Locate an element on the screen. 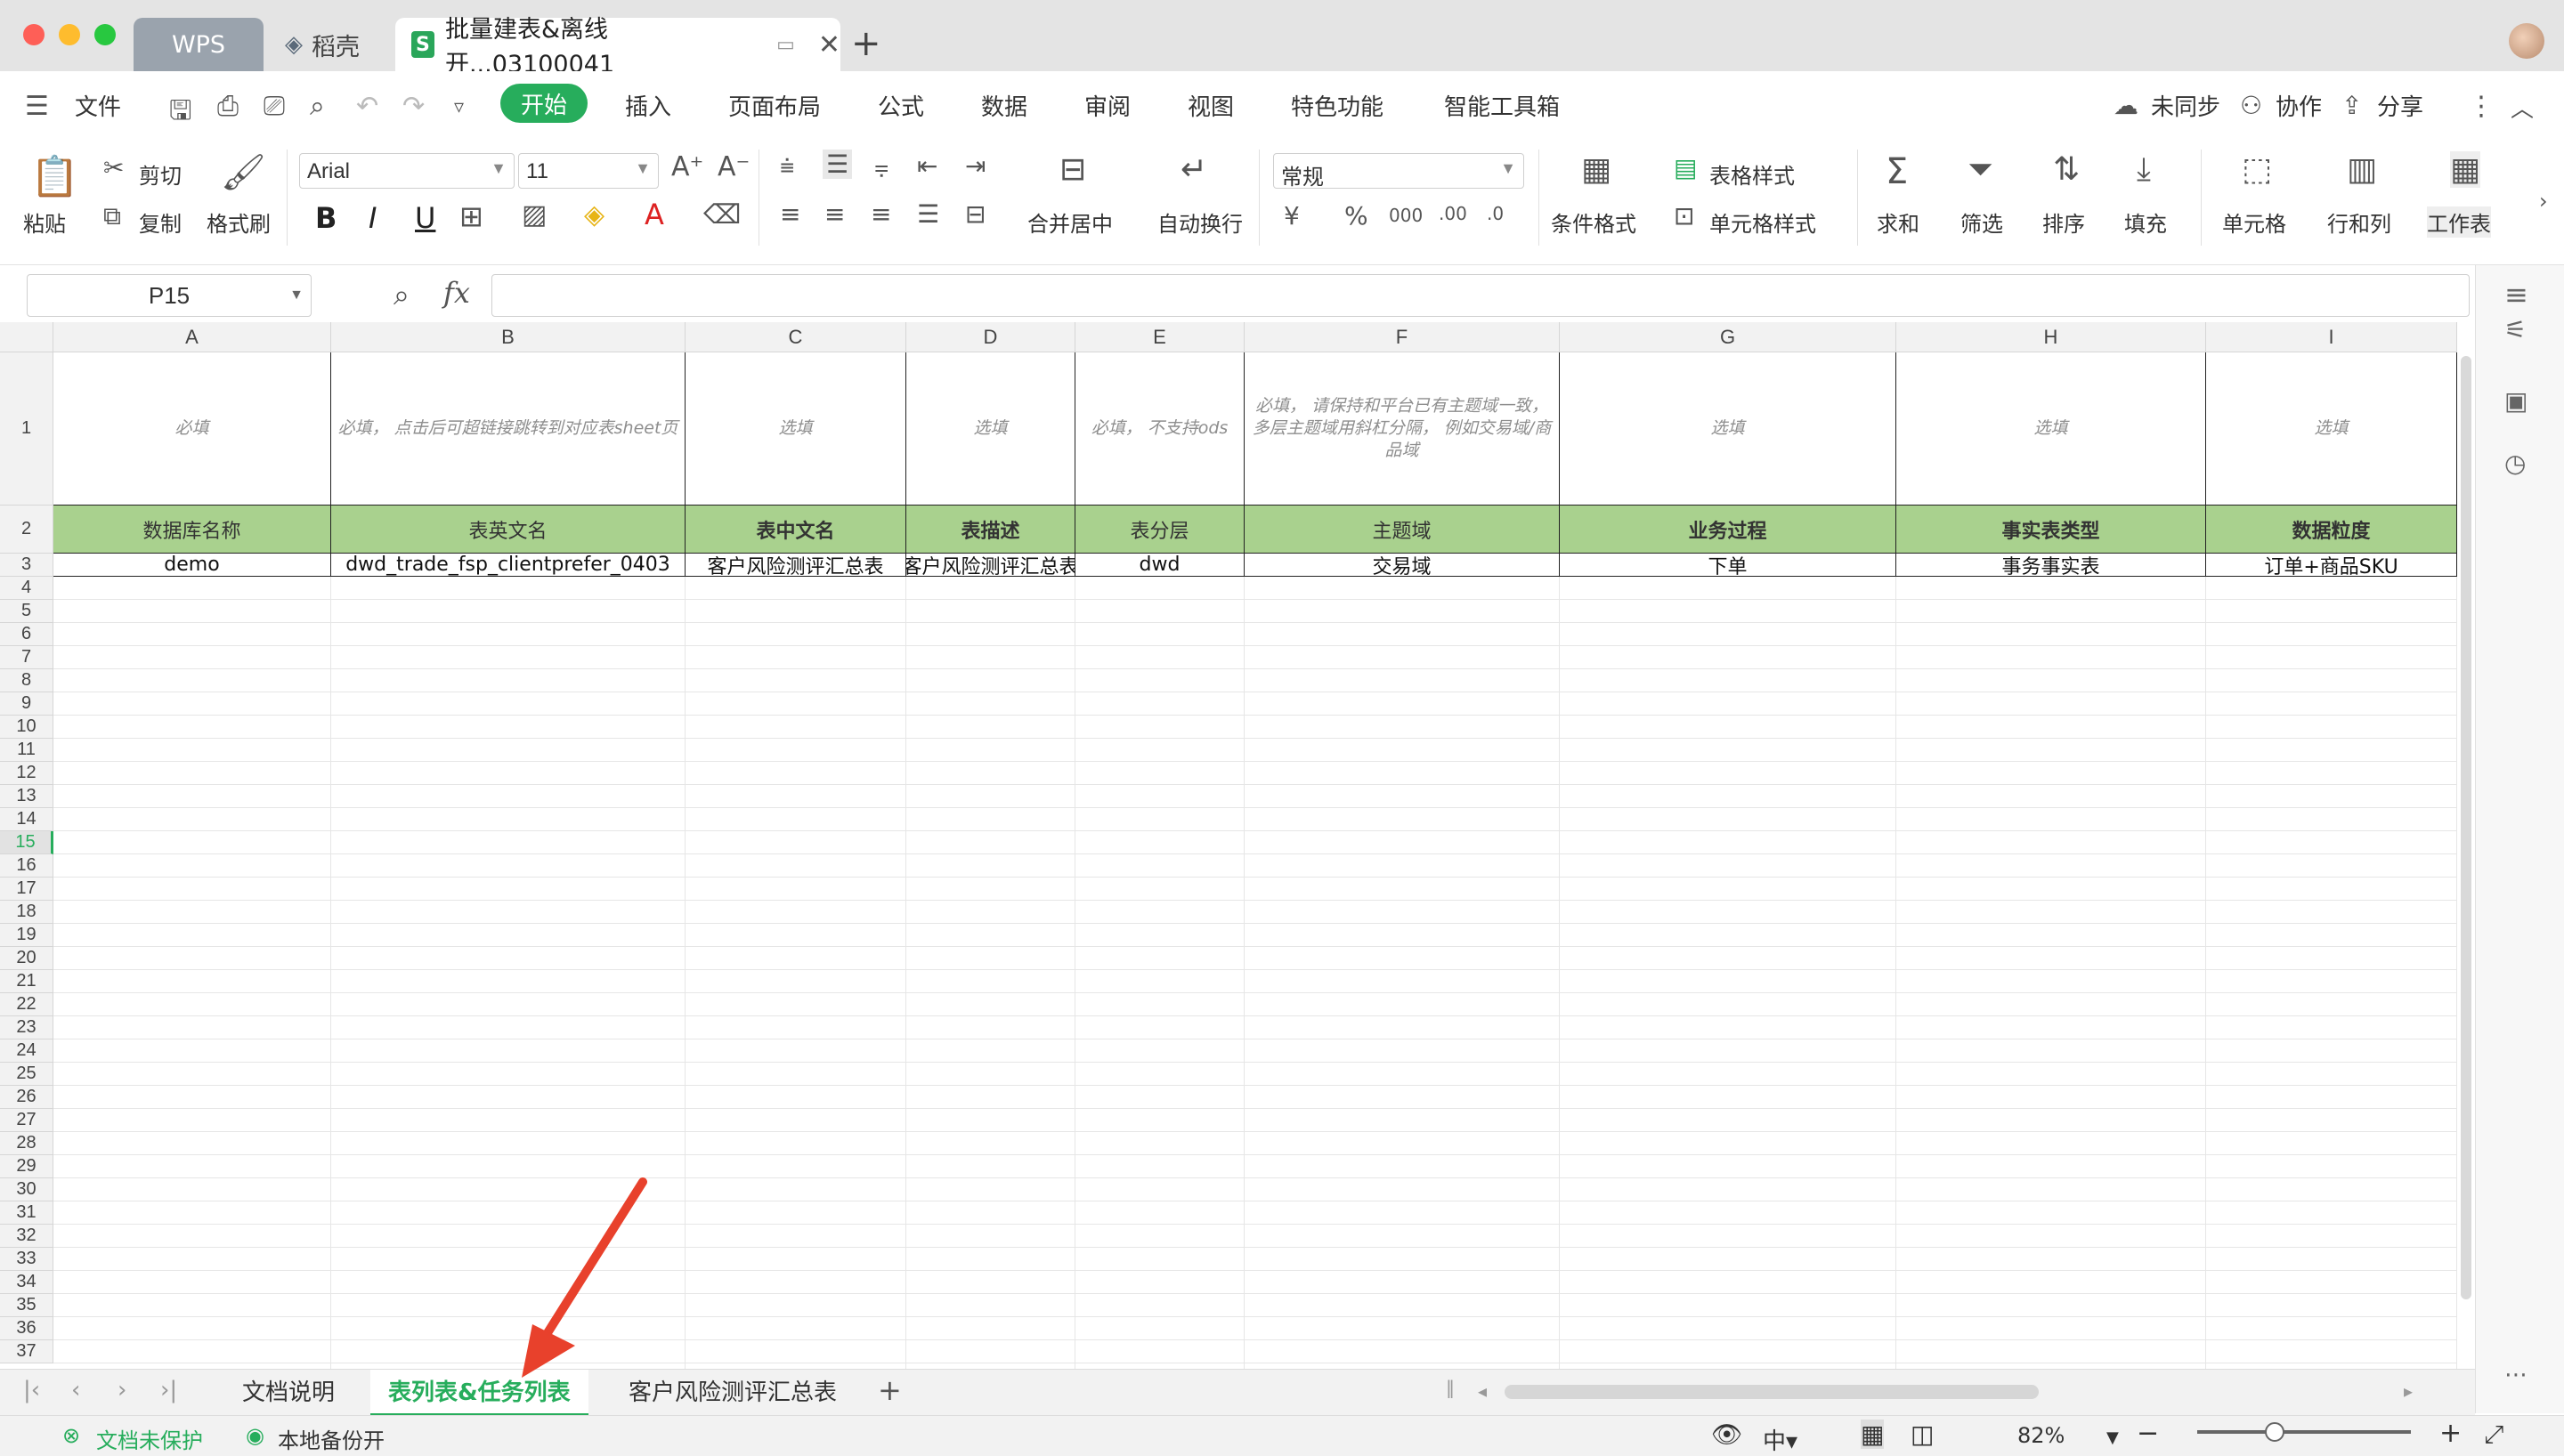 The height and width of the screenshot is (1456, 2564). menu-file: 文件 is located at coordinates (98, 105).